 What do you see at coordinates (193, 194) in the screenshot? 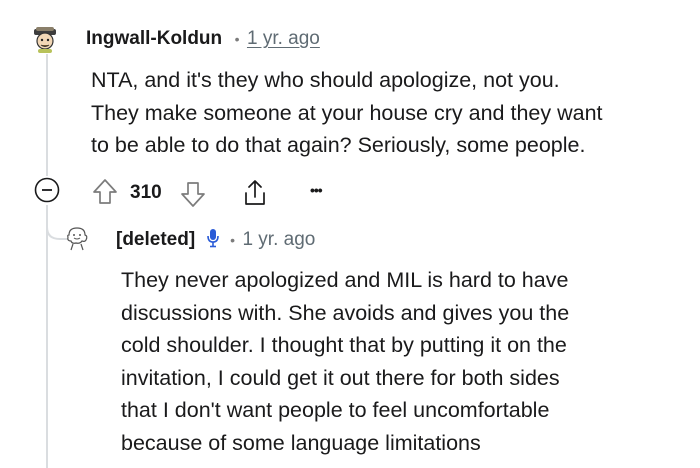
I see `arrow-down-icon` at bounding box center [193, 194].